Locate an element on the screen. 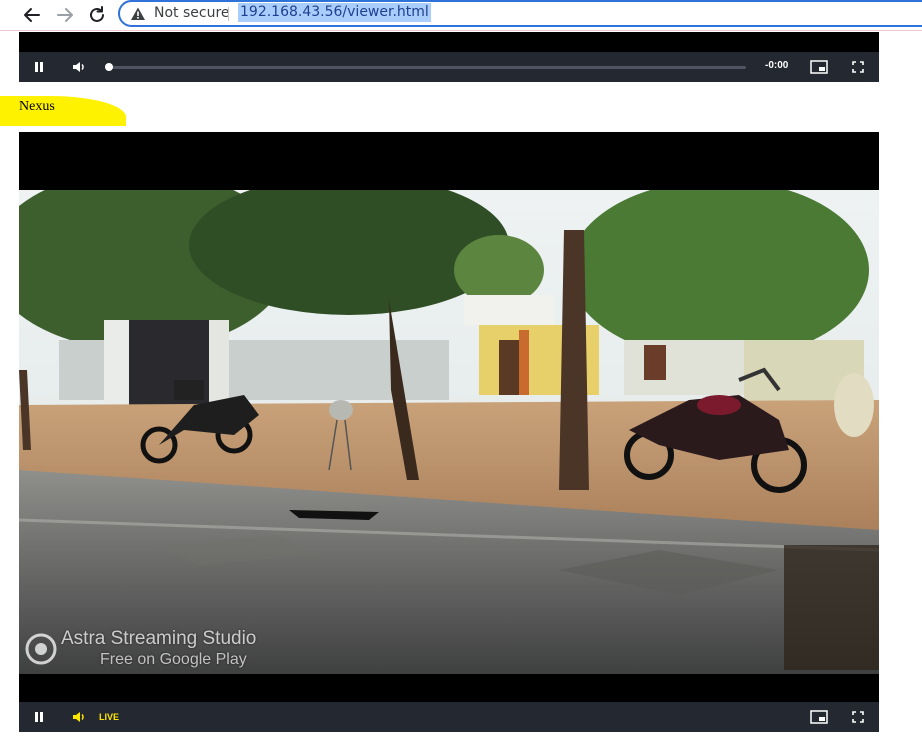  top-video-area is located at coordinates (449, 42).